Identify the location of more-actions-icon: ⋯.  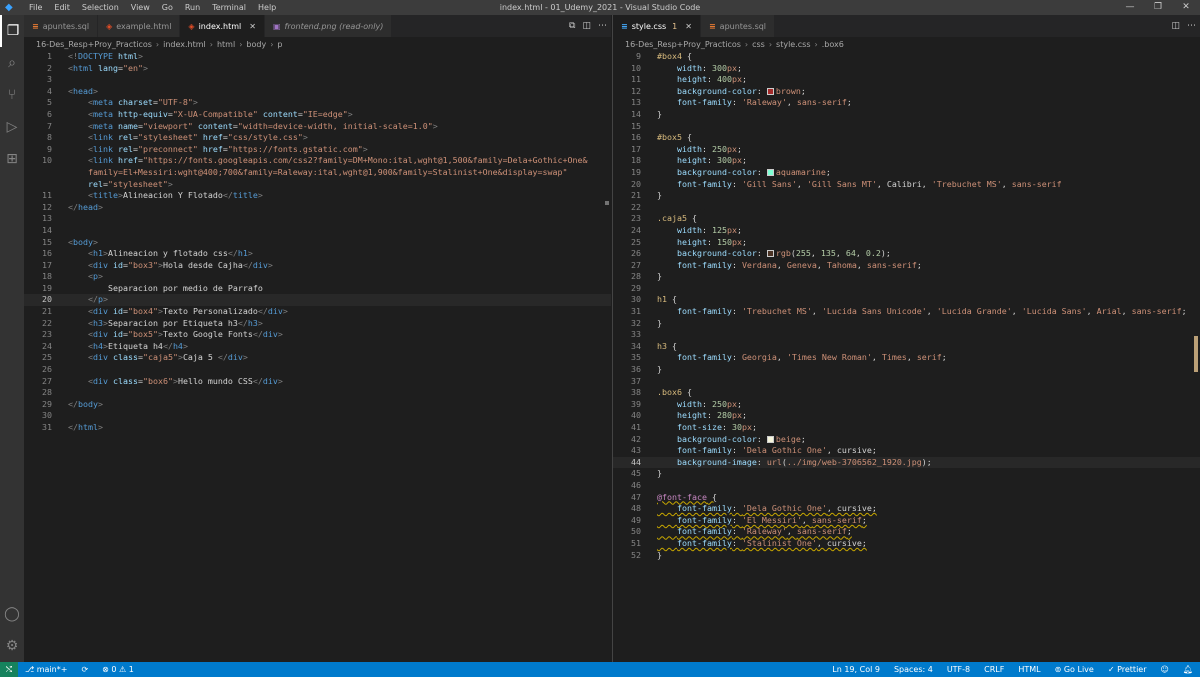
(602, 26).